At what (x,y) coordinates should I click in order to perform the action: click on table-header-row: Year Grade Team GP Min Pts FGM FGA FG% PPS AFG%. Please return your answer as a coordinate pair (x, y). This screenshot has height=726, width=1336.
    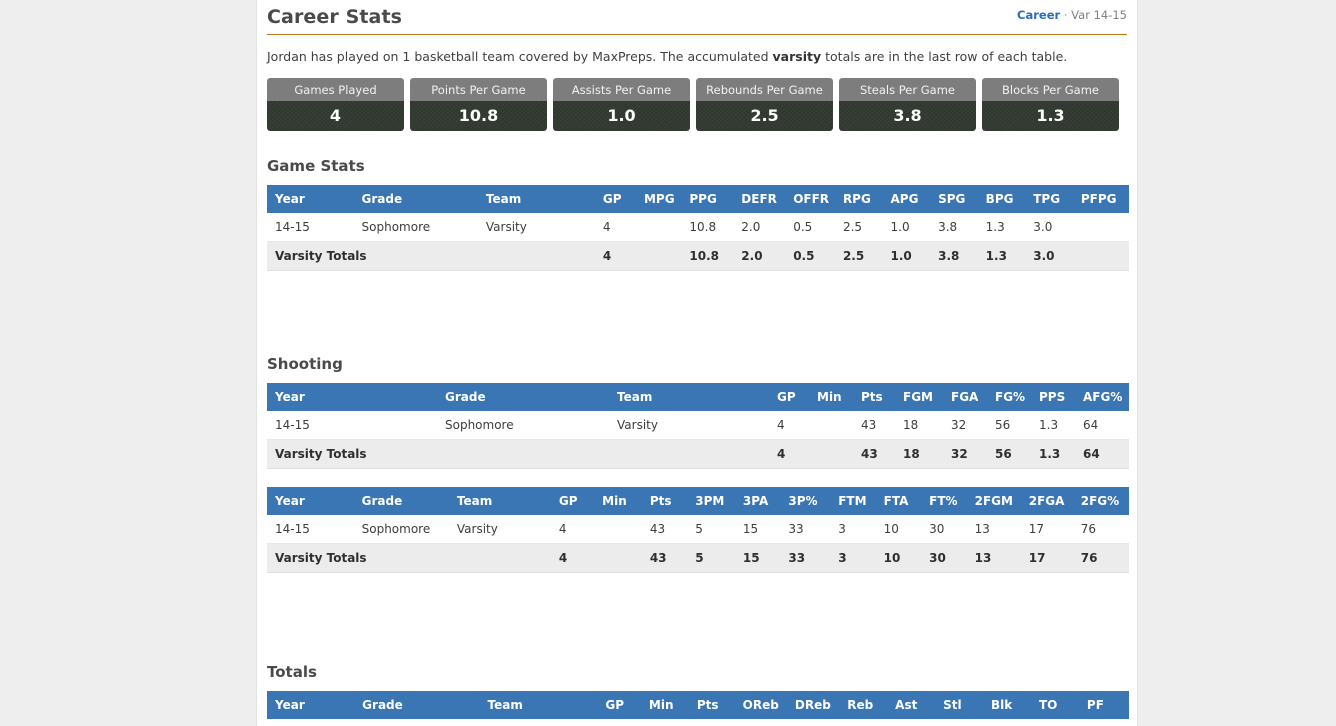
    Looking at the image, I should click on (698, 396).